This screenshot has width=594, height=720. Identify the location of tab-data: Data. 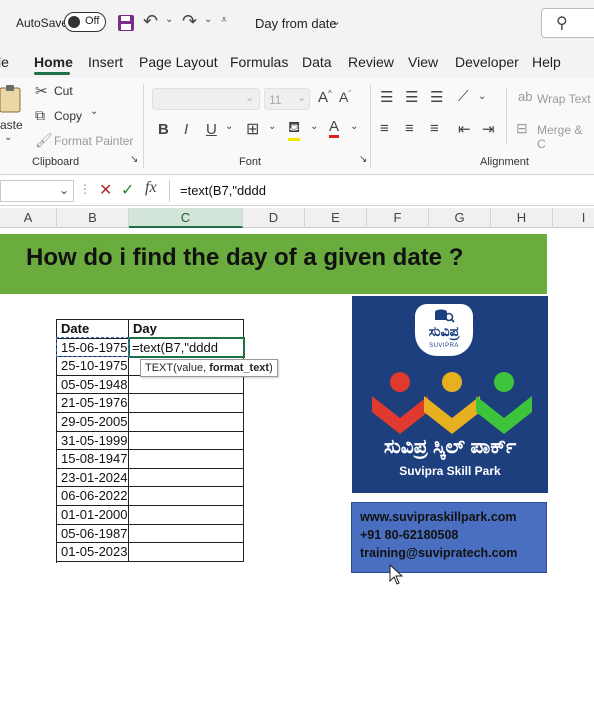
(317, 62).